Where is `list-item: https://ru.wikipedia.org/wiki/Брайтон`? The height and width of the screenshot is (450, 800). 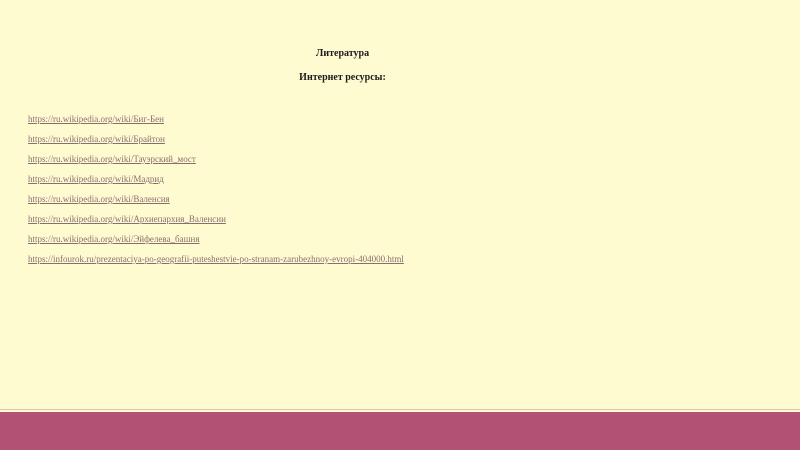 list-item: https://ru.wikipedia.org/wiki/Брайтон is located at coordinates (216, 143).